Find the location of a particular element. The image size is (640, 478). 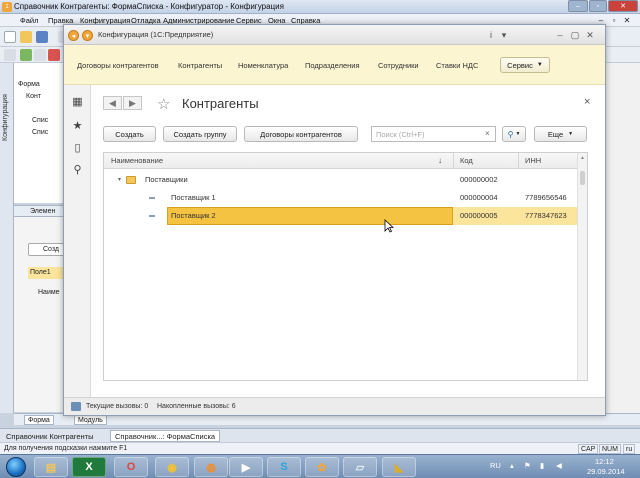

contracts-button: Договоры контрагентов is located at coordinates (301, 134).